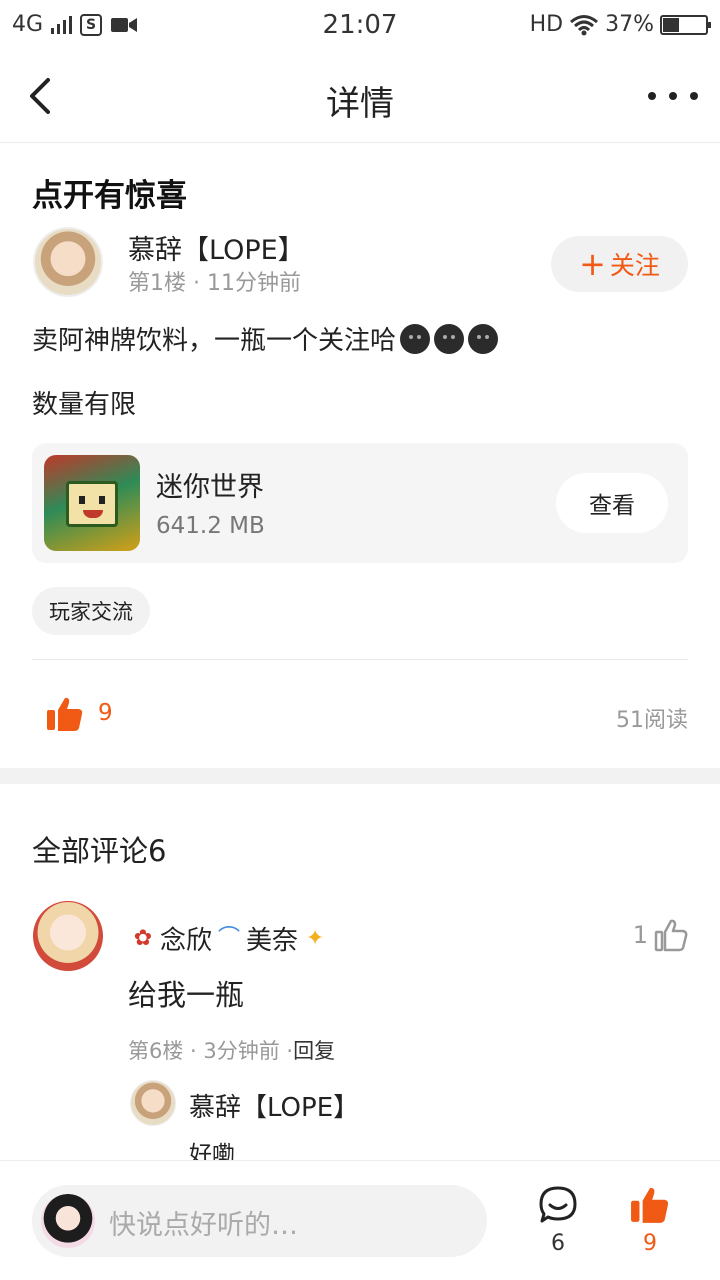  I want to click on post-like-count: 9, so click(105, 713).